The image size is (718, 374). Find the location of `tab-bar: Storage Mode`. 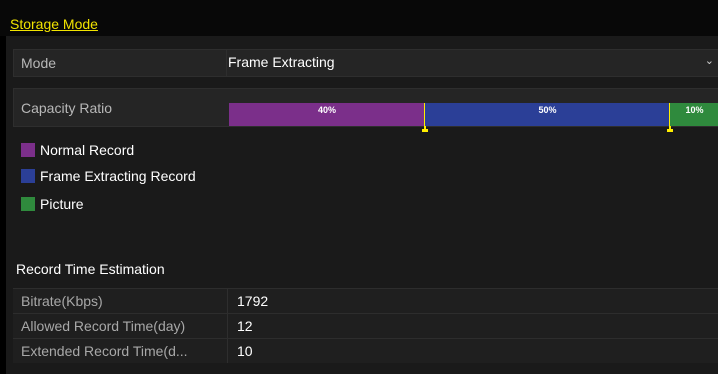

tab-bar: Storage Mode is located at coordinates (359, 18).